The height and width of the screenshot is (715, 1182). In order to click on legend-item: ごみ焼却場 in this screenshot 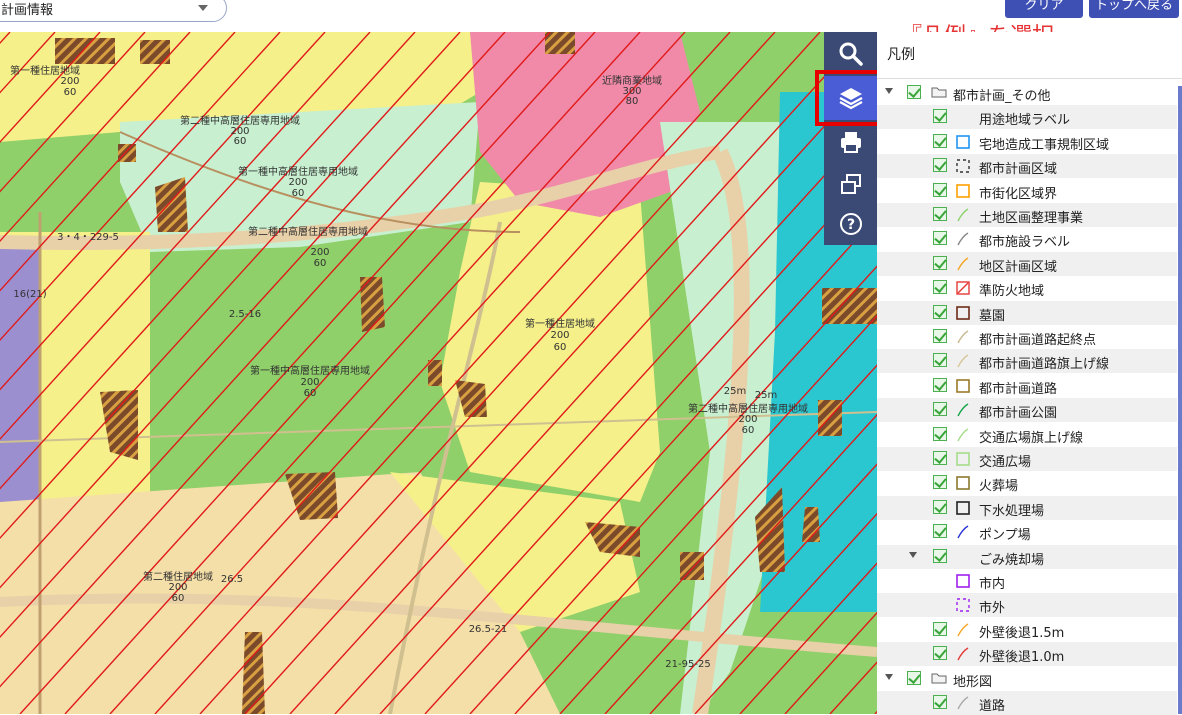, I will do `click(1027, 556)`.